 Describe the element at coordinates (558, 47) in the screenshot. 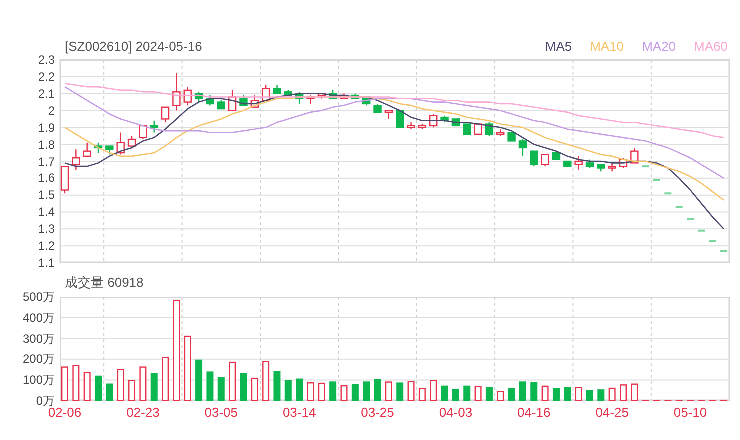

I see `legend-label: MA5` at that location.